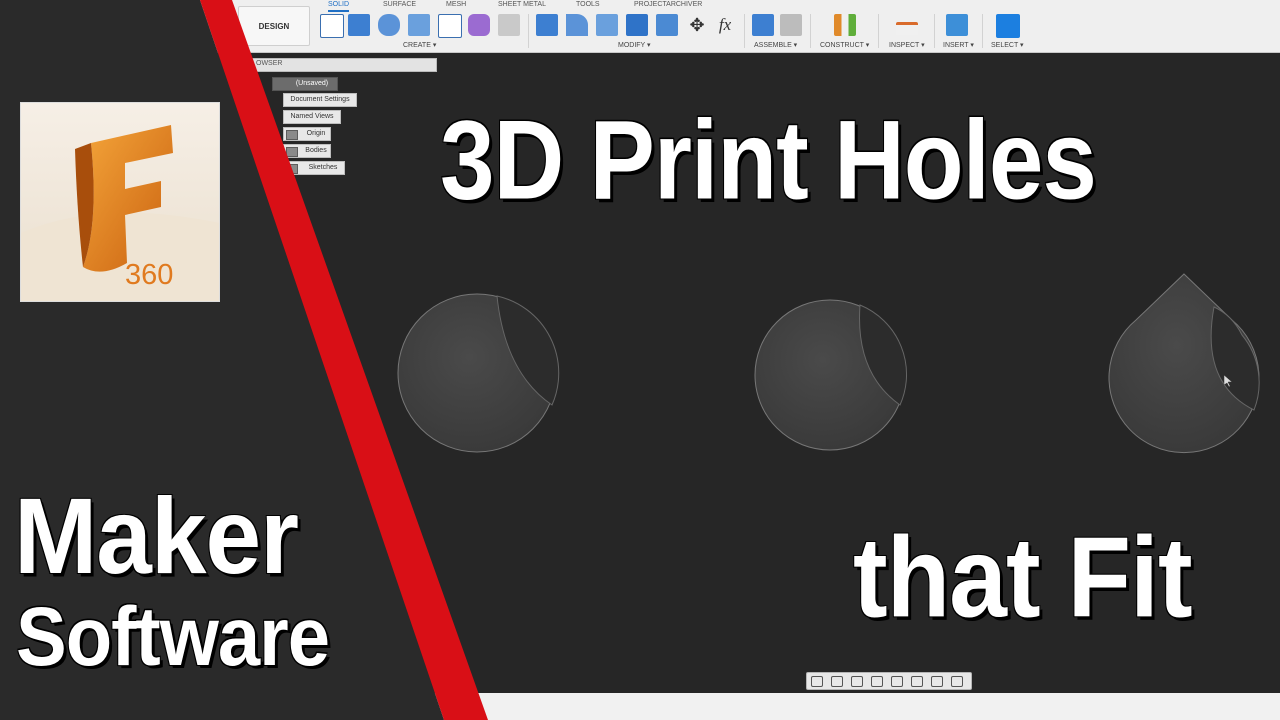 This screenshot has height=720, width=1280. I want to click on select-menu: SELECT ▾, so click(1007, 45).